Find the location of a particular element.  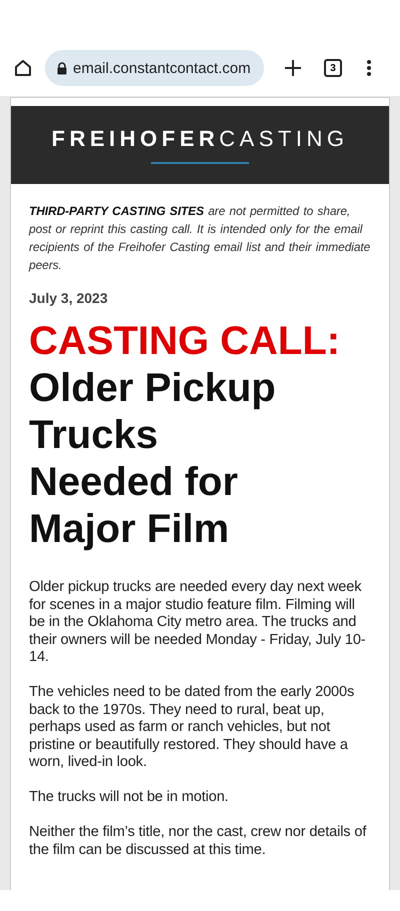

date: July 3, 2023 is located at coordinates (69, 298).